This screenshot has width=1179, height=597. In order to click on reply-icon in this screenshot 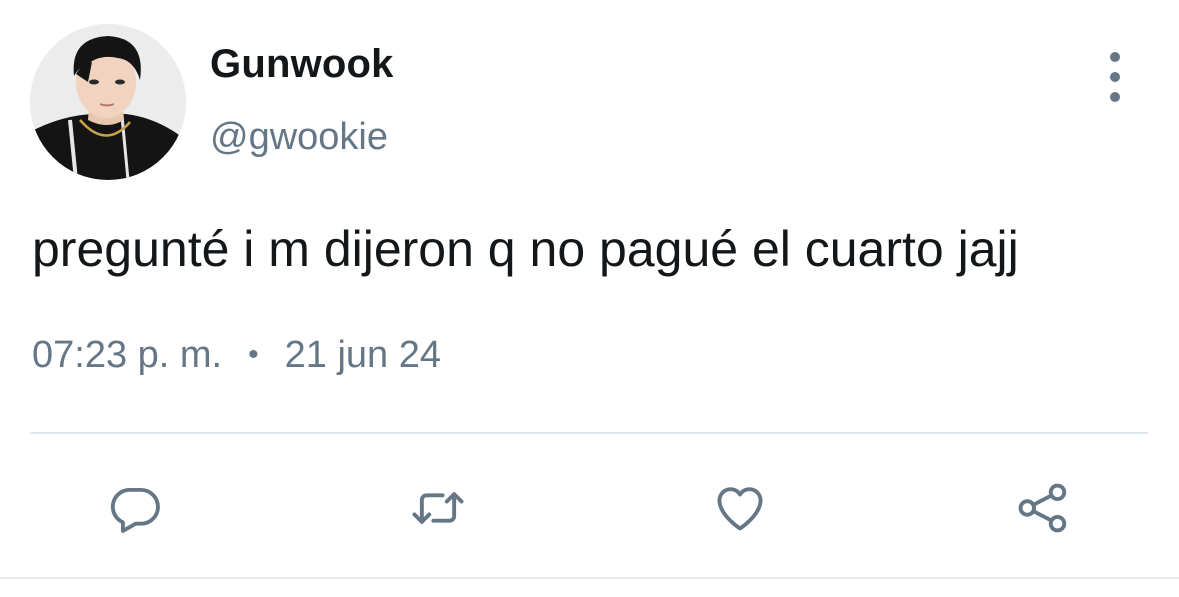, I will do `click(135, 510)`.